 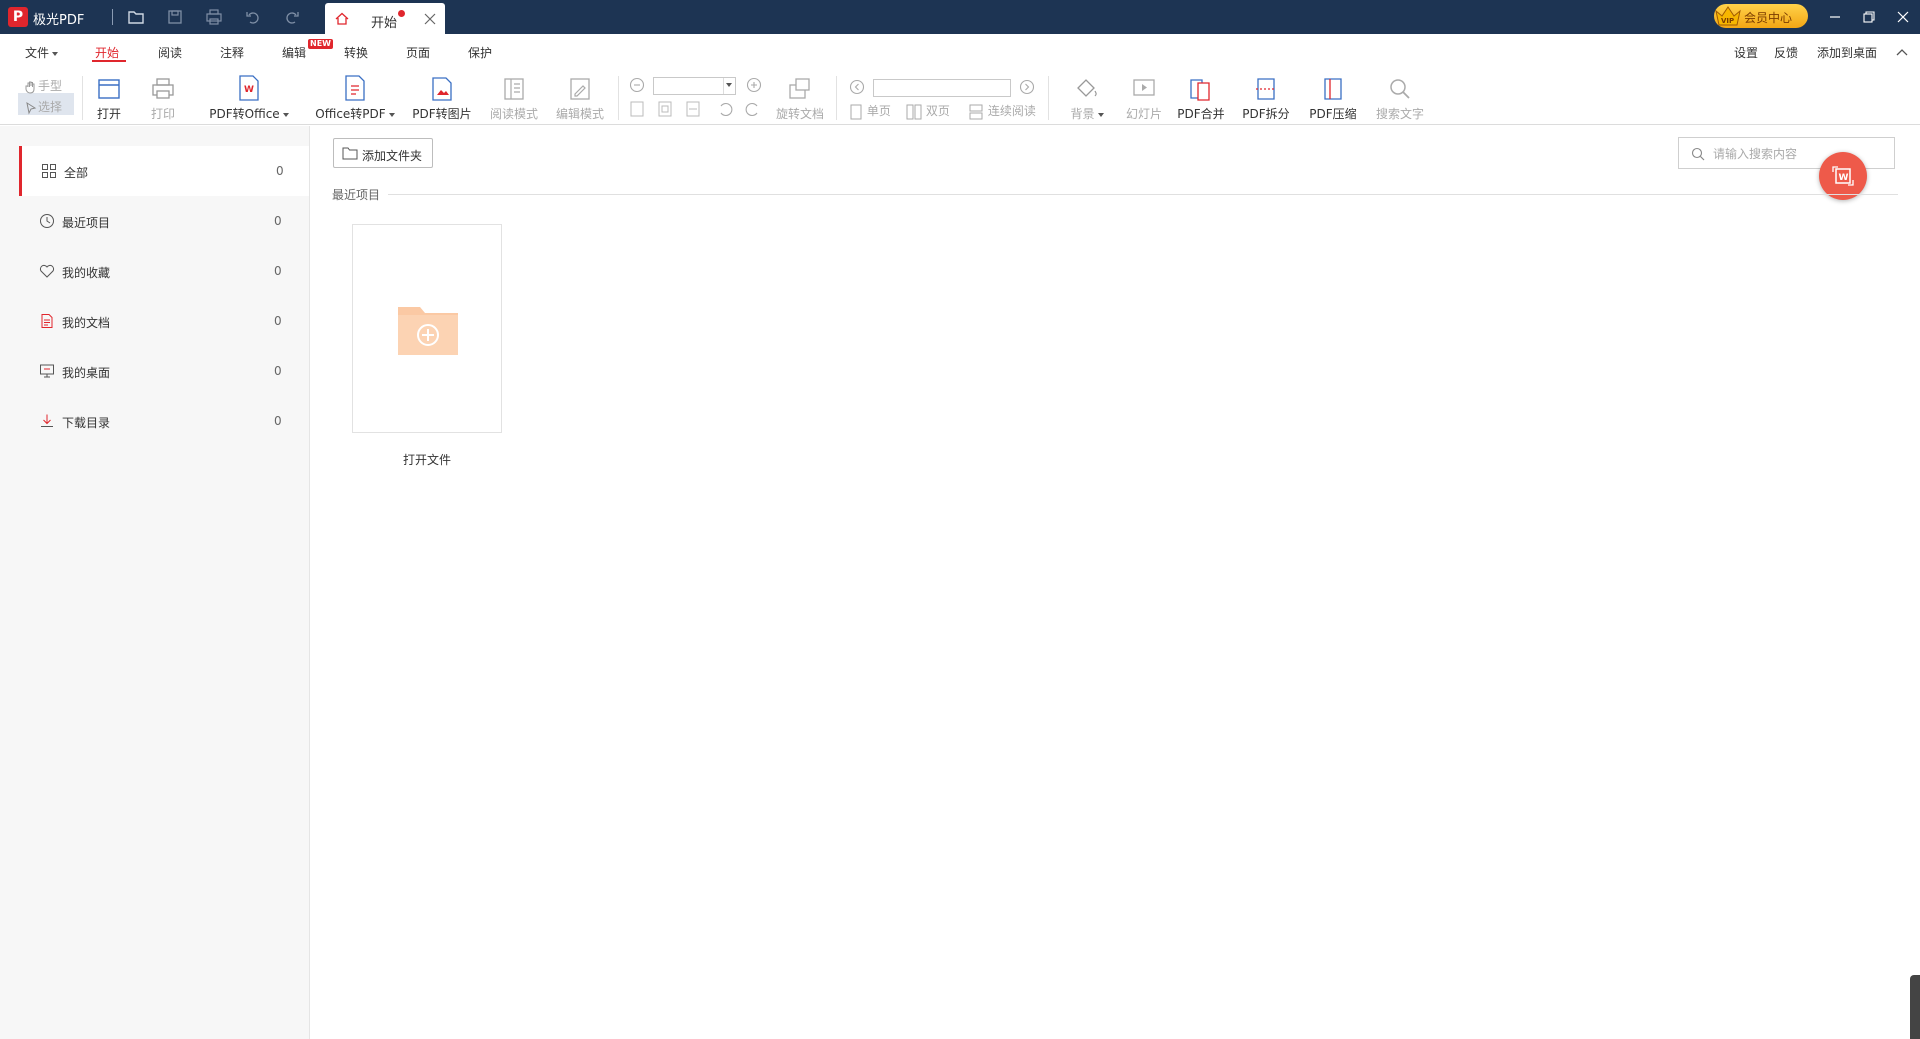 What do you see at coordinates (43, 85) in the screenshot?
I see `hand-tool: 手型` at bounding box center [43, 85].